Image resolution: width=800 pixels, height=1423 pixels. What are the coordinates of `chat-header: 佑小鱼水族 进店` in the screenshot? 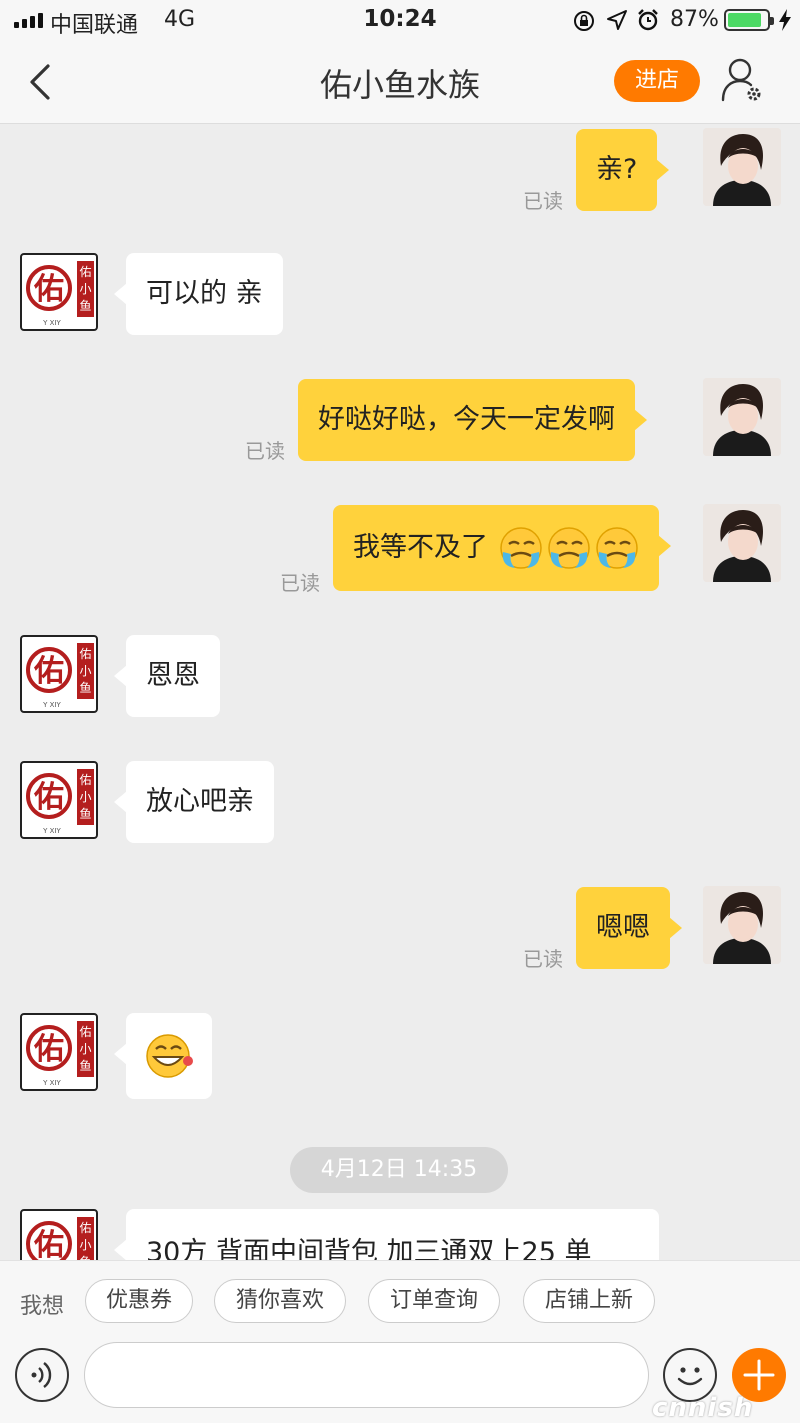 It's located at (400, 82).